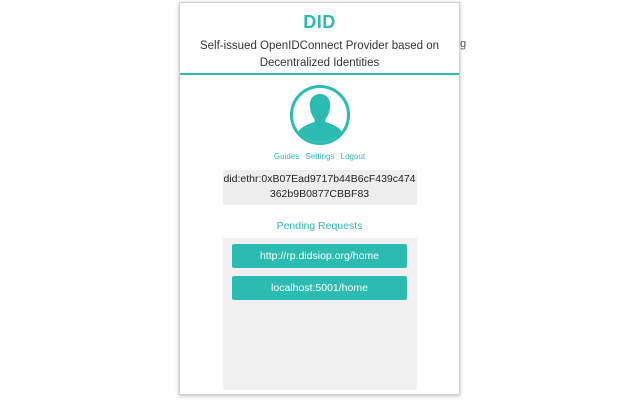 This screenshot has height=400, width=640. I want to click on settings-link: Settings, so click(319, 156).